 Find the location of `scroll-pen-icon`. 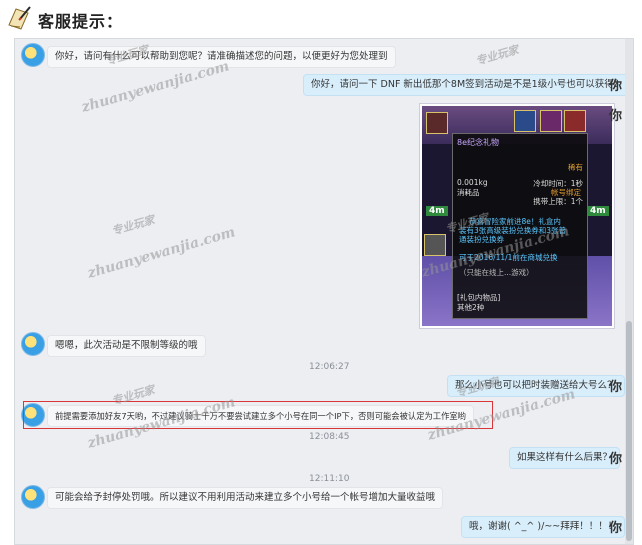

scroll-pen-icon is located at coordinates (19, 18).